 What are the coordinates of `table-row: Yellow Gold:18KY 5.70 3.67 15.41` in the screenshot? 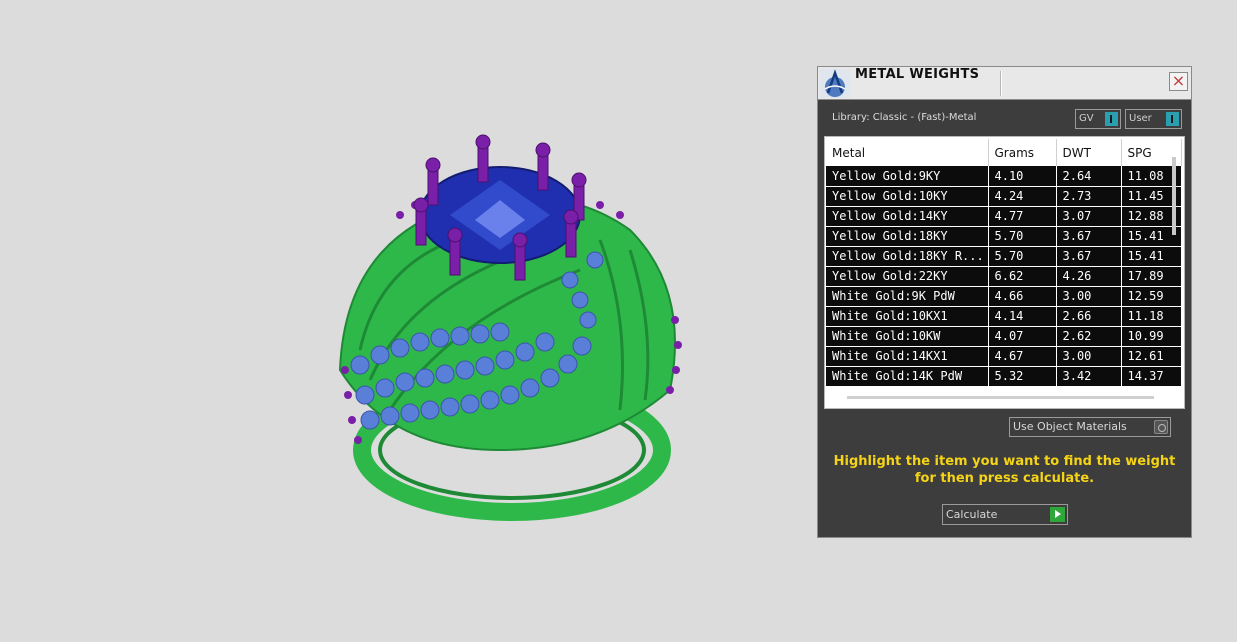 It's located at (1004, 236).